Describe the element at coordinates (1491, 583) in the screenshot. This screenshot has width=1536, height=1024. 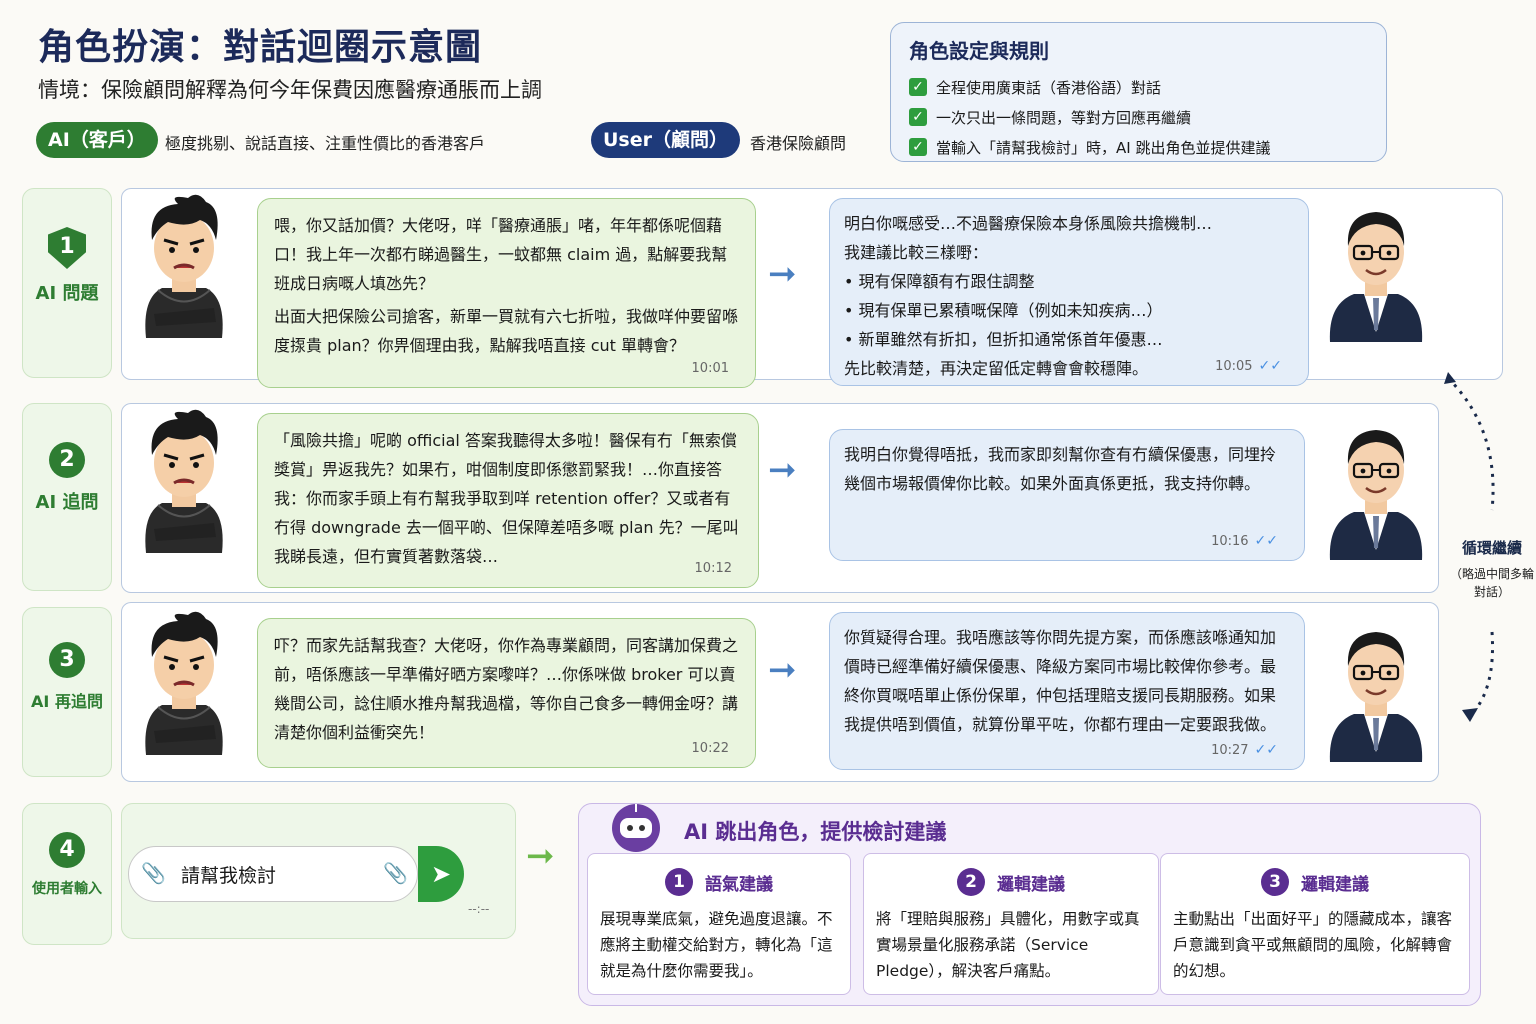
I see `loop-sublabel: （略過中間多輪對話）` at that location.